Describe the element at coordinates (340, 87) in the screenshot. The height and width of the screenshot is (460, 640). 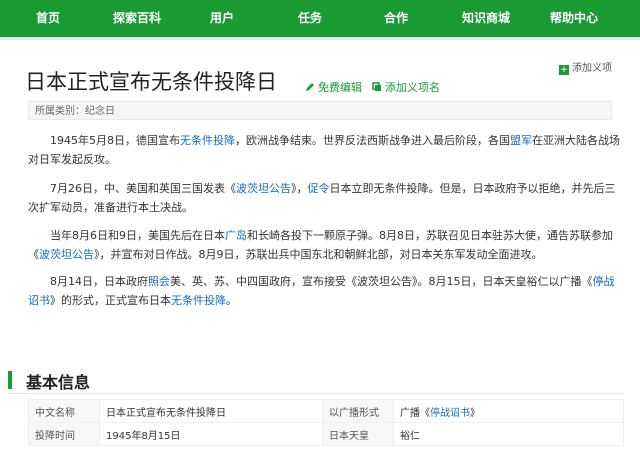
I see `edit-label: 免费编辑` at that location.